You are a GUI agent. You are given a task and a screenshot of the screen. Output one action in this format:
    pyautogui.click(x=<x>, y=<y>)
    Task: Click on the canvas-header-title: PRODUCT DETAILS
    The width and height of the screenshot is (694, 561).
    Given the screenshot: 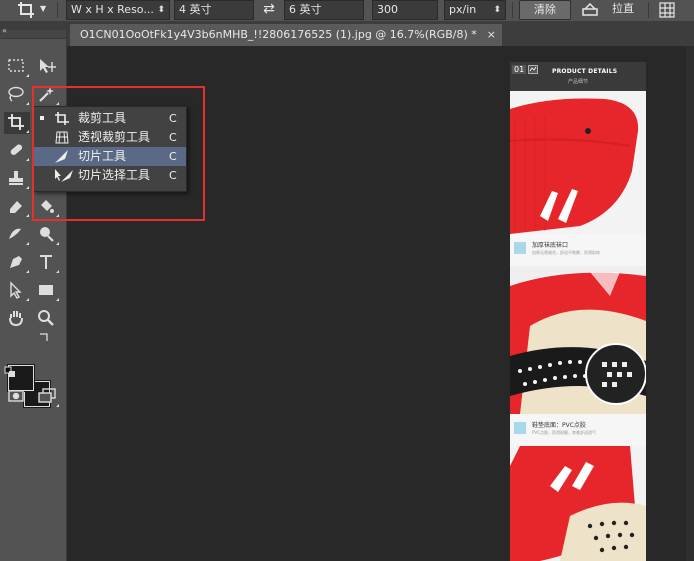 What is the action you would take?
    pyautogui.click(x=585, y=71)
    